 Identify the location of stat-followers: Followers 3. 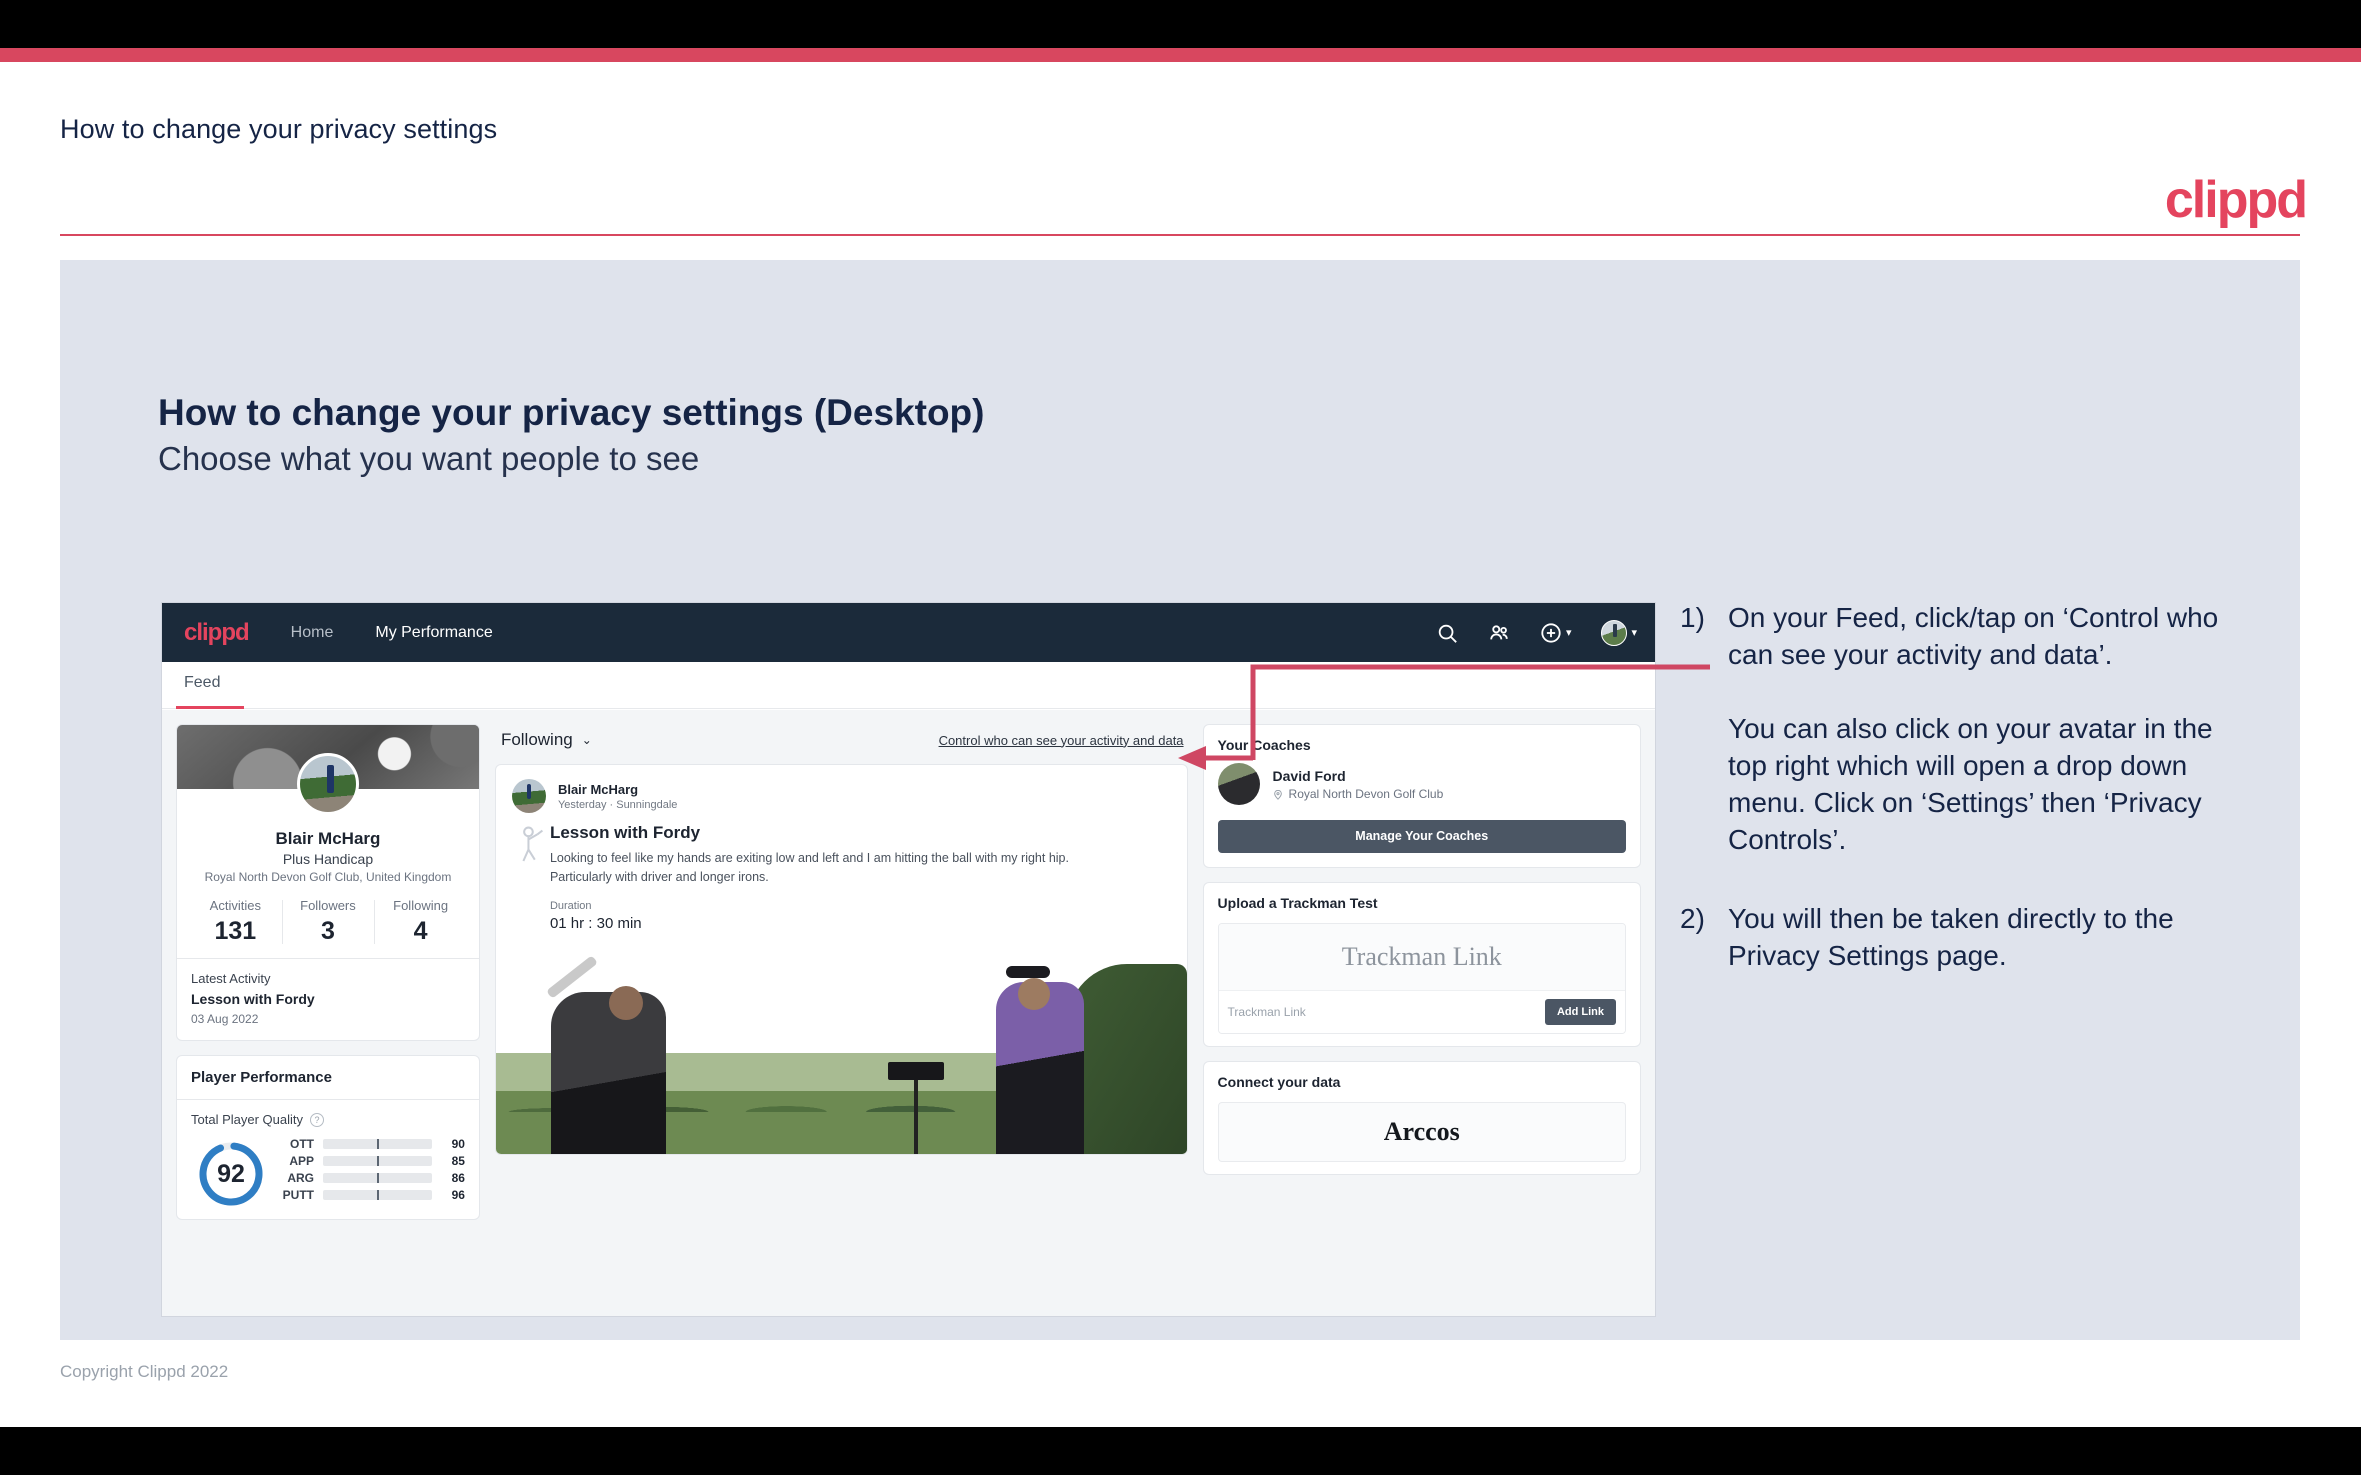
(328, 922).